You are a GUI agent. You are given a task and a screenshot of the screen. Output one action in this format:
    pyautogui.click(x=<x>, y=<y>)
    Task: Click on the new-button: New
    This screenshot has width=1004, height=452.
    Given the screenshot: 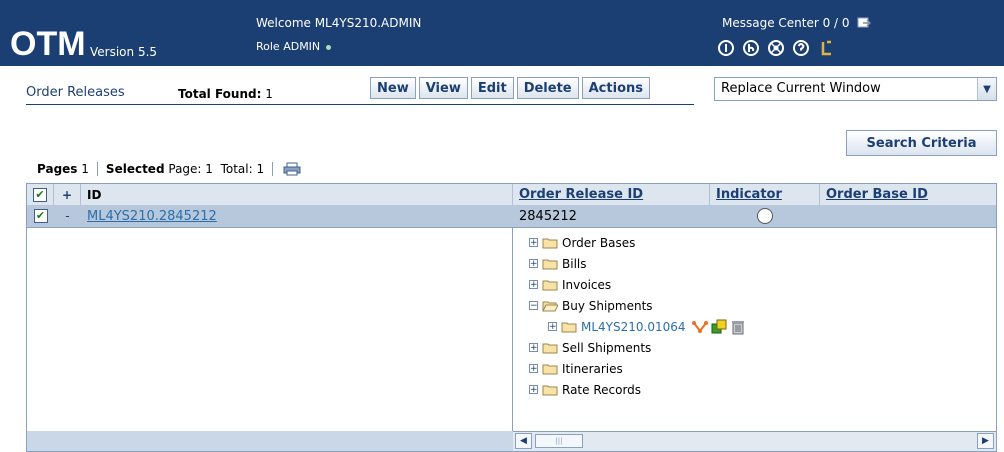 What is the action you would take?
    pyautogui.click(x=393, y=88)
    